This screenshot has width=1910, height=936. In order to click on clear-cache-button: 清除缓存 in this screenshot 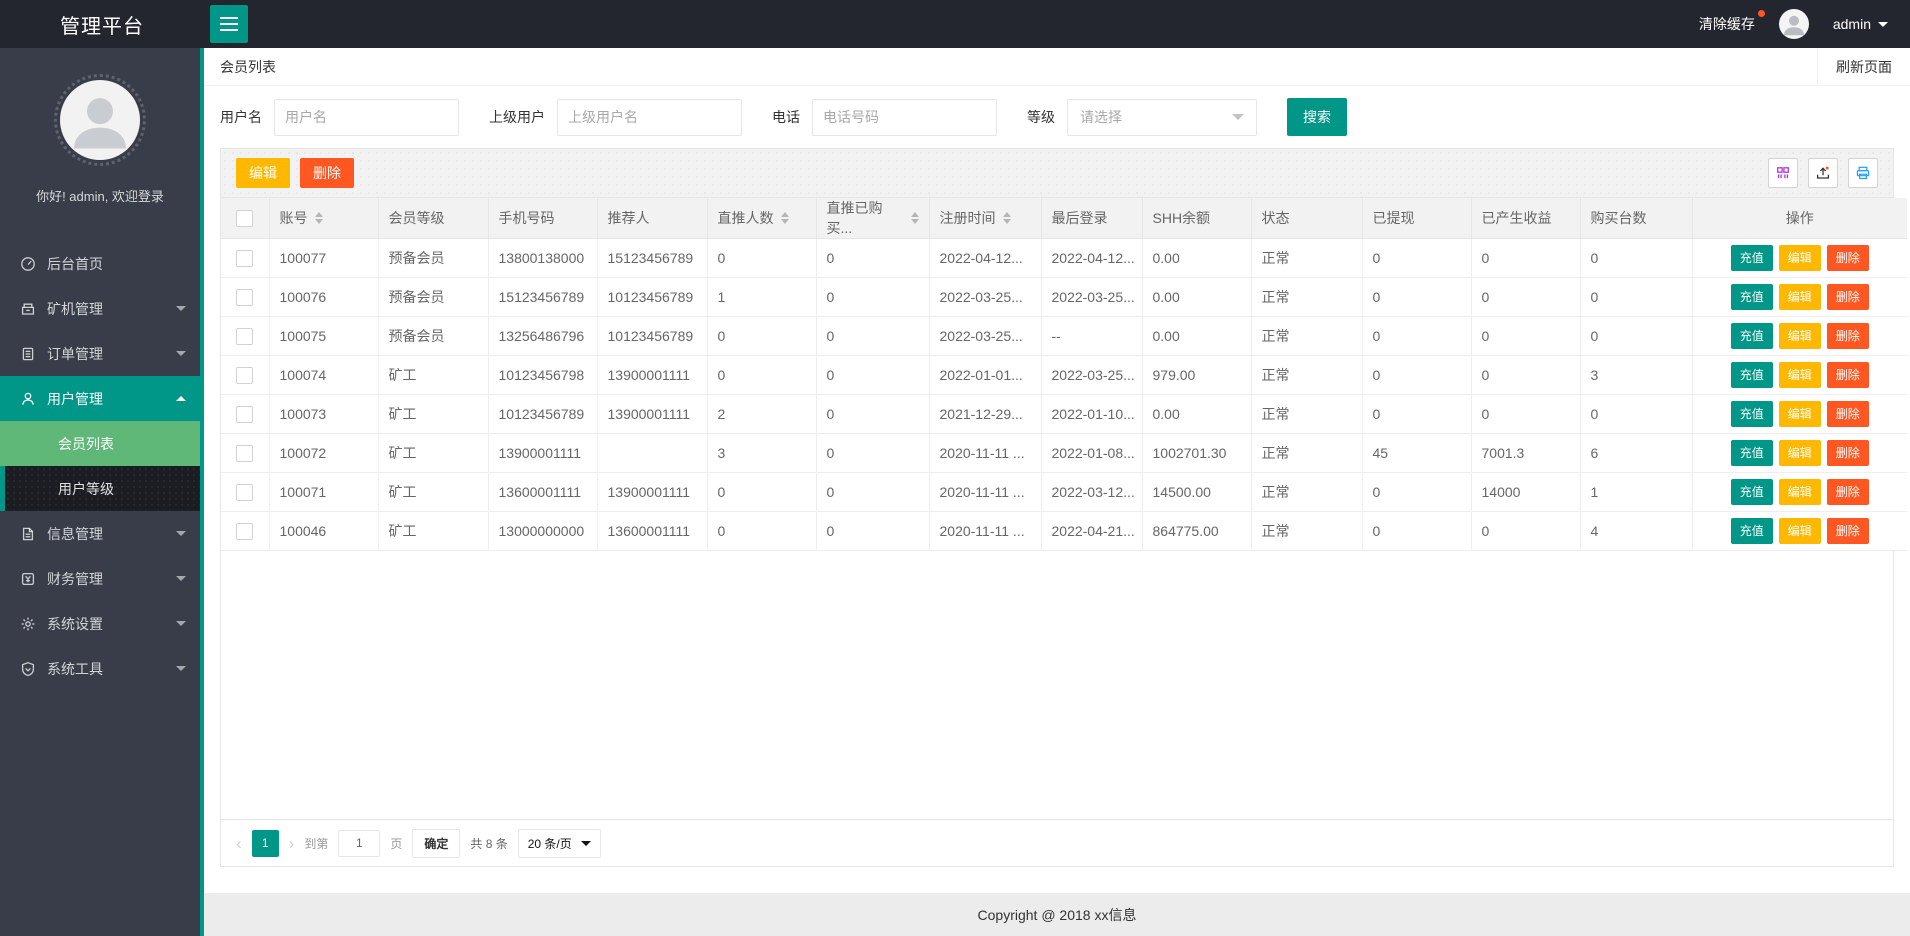, I will do `click(1732, 22)`.